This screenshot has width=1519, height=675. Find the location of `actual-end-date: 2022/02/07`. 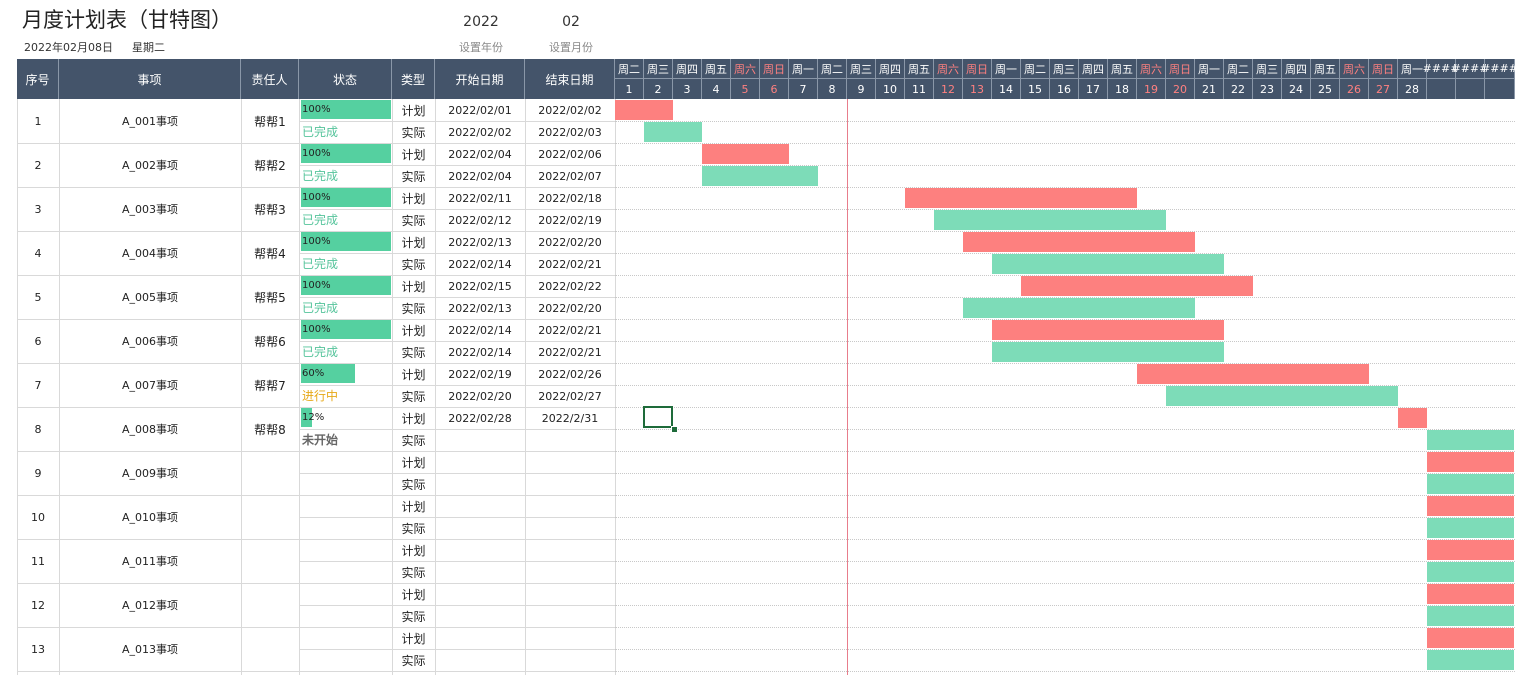

actual-end-date: 2022/02/07 is located at coordinates (570, 176).